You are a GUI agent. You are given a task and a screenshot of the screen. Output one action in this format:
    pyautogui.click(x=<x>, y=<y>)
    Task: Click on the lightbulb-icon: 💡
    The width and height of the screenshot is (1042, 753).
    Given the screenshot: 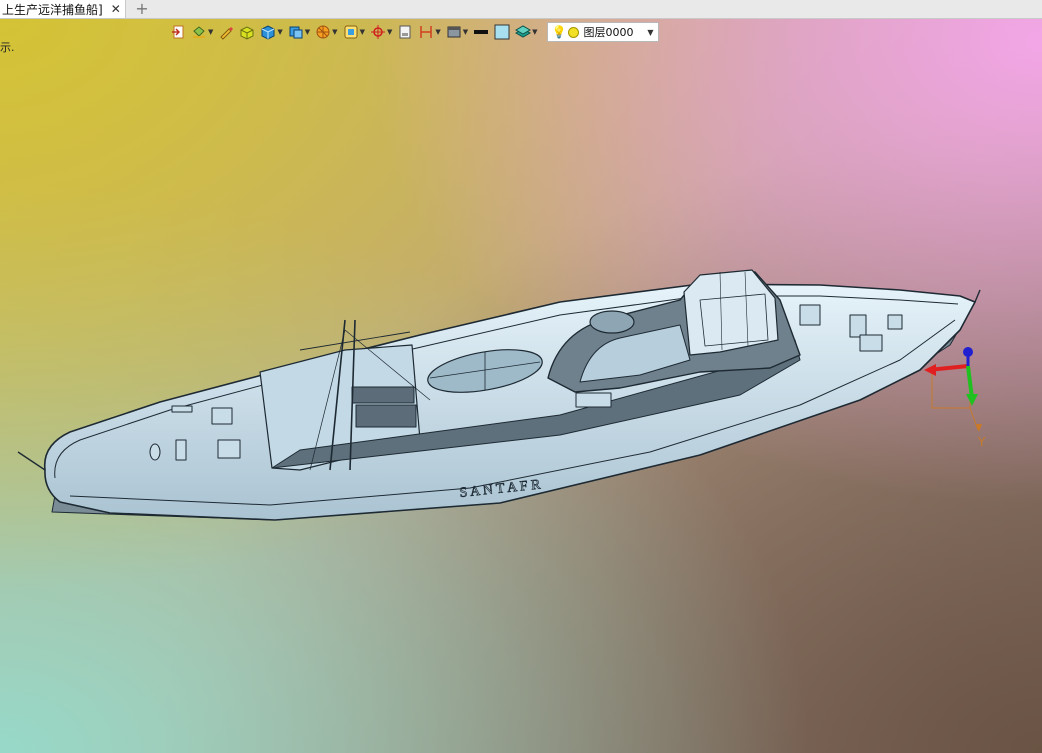 What is the action you would take?
    pyautogui.click(x=559, y=32)
    